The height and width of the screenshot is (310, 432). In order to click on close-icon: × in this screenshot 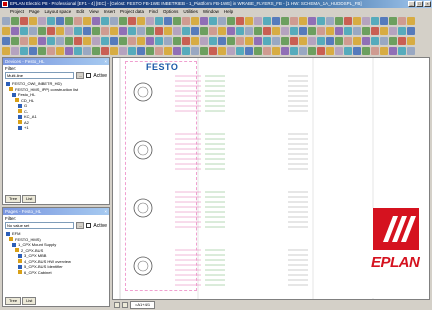, I will do `click(105, 211)`.